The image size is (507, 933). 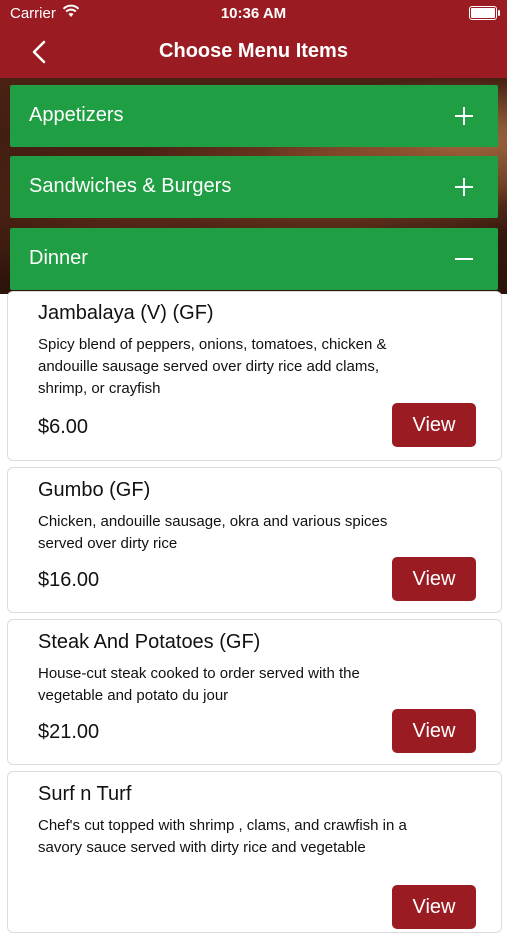 I want to click on category-label: Appetizers, so click(x=76, y=115).